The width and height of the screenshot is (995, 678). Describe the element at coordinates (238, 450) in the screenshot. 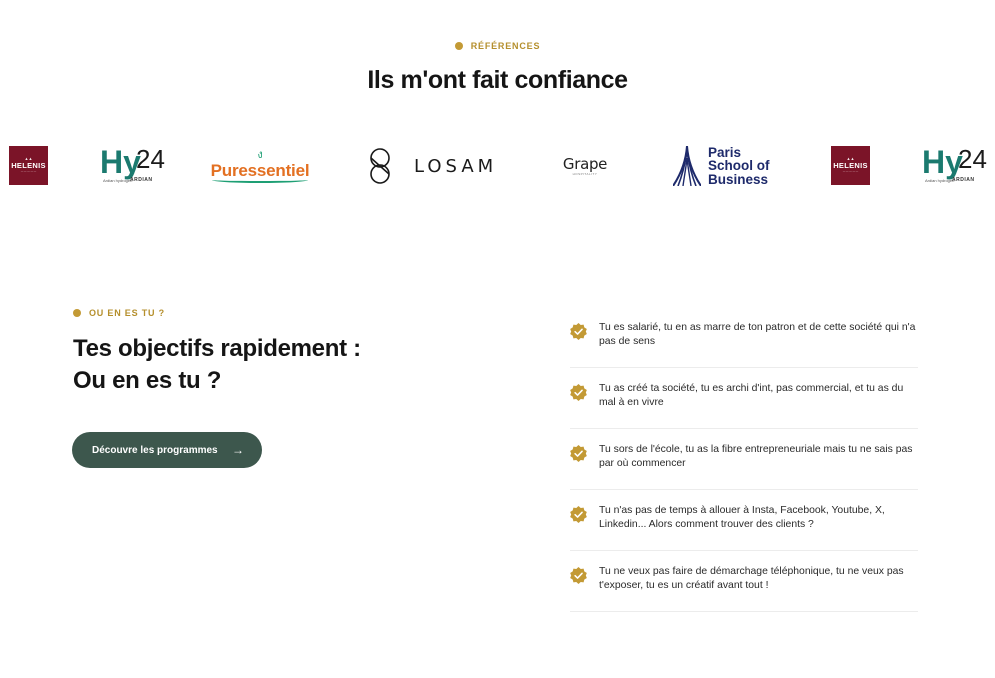

I see `arrow-right-icon: →` at that location.